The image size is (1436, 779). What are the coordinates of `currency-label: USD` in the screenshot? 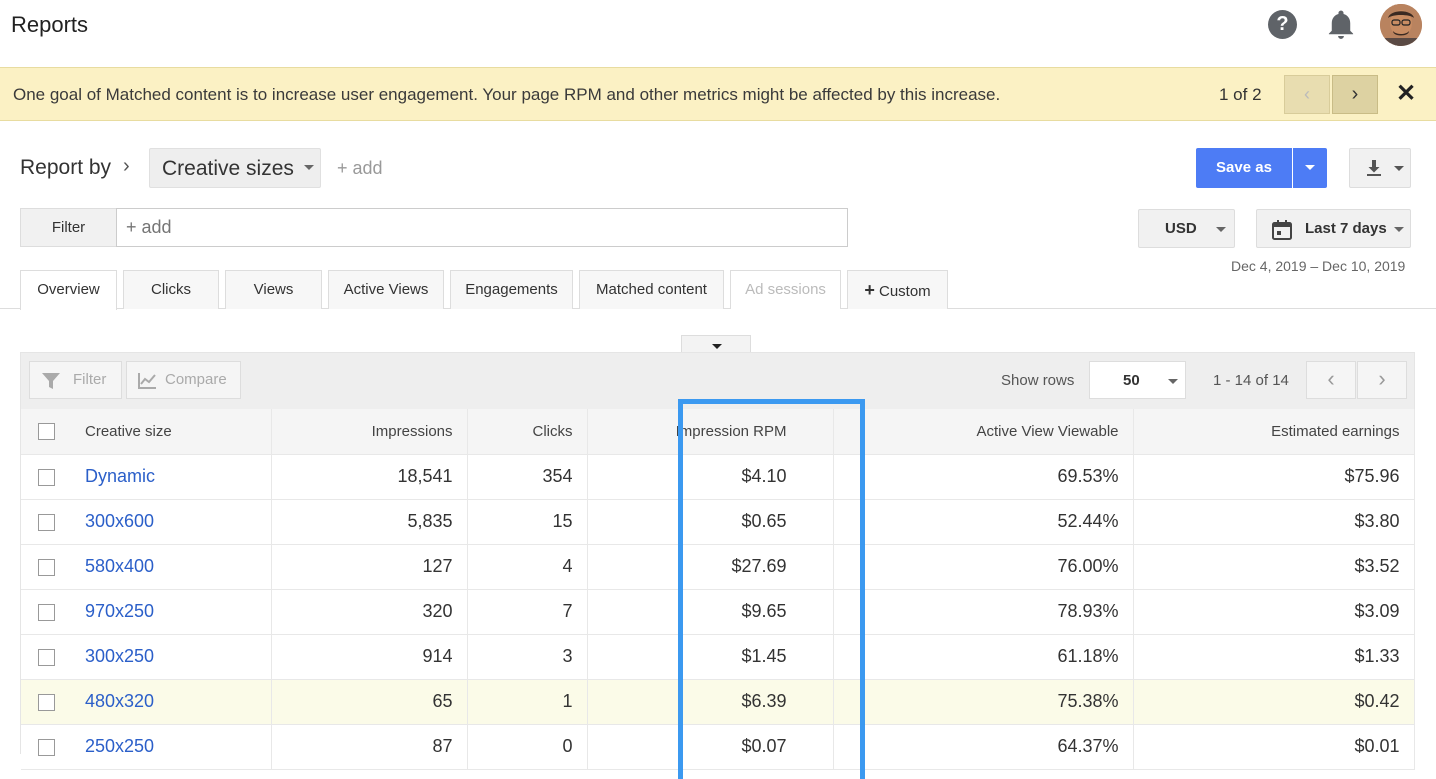 It's located at (1181, 228).